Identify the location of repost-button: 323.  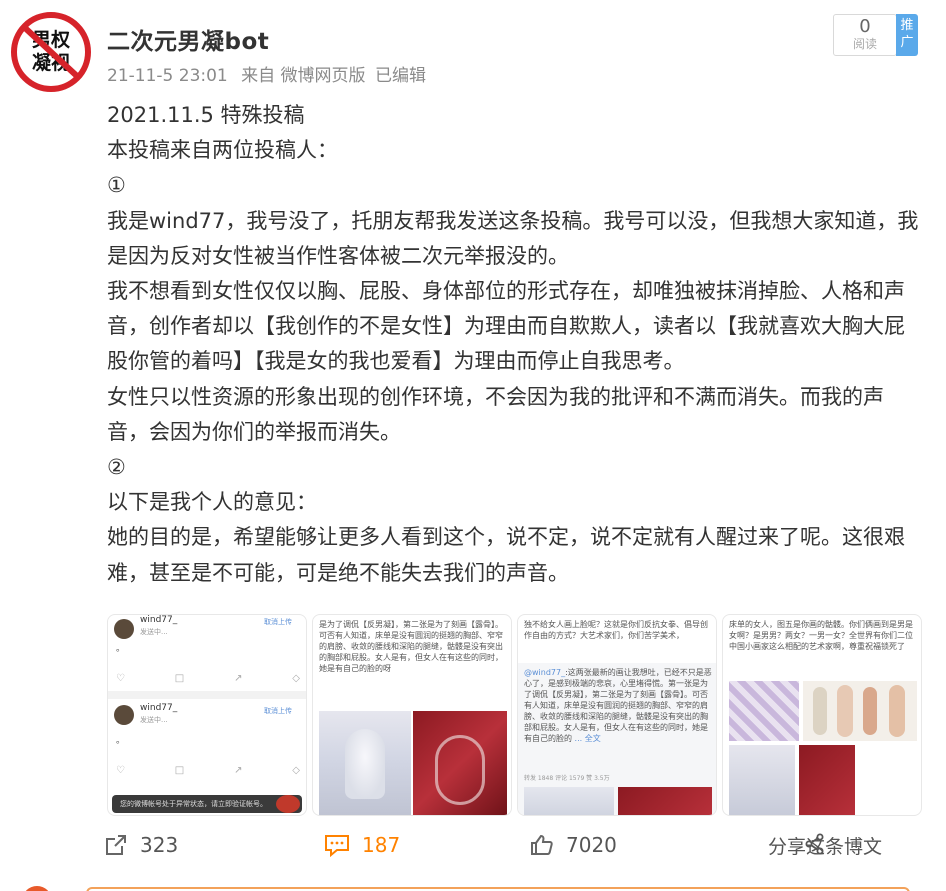
(141, 845).